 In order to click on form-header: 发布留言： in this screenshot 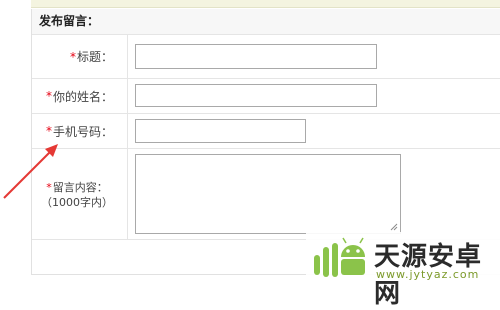, I will do `click(266, 22)`.